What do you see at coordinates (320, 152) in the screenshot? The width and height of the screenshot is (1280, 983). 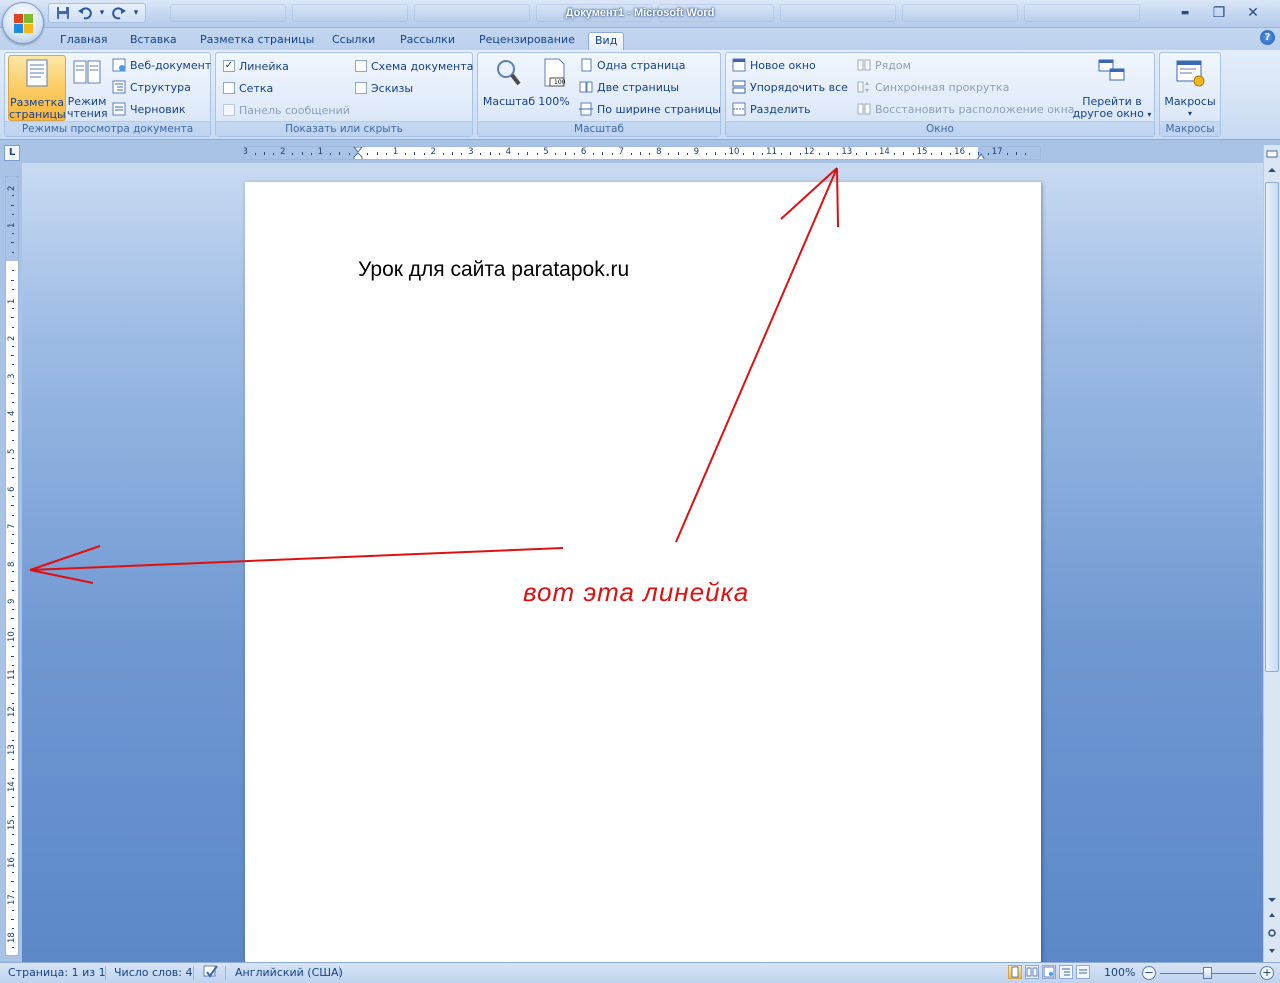 I see `ruler-number-h: 1` at bounding box center [320, 152].